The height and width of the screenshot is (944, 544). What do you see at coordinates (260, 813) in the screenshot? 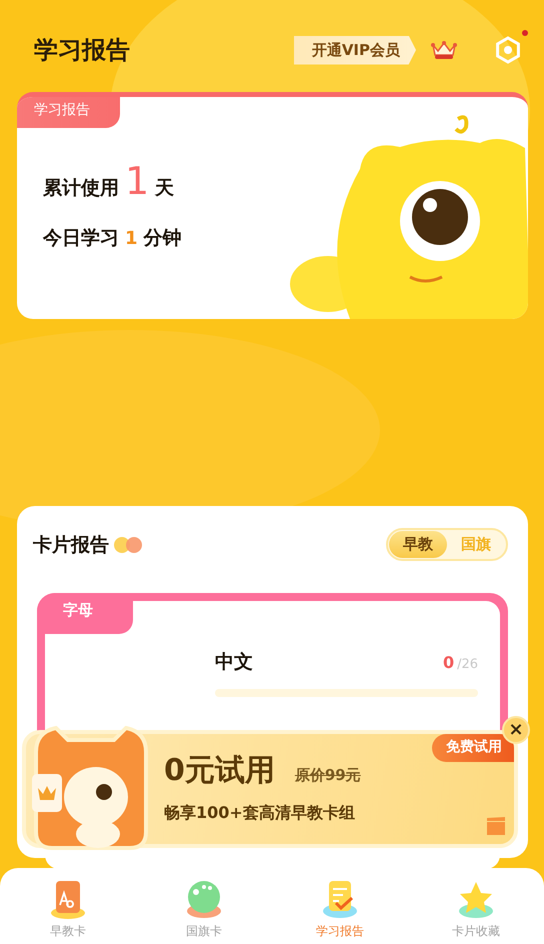
I see `ad-subtitle: 畅享100+套高清早教卡组` at bounding box center [260, 813].